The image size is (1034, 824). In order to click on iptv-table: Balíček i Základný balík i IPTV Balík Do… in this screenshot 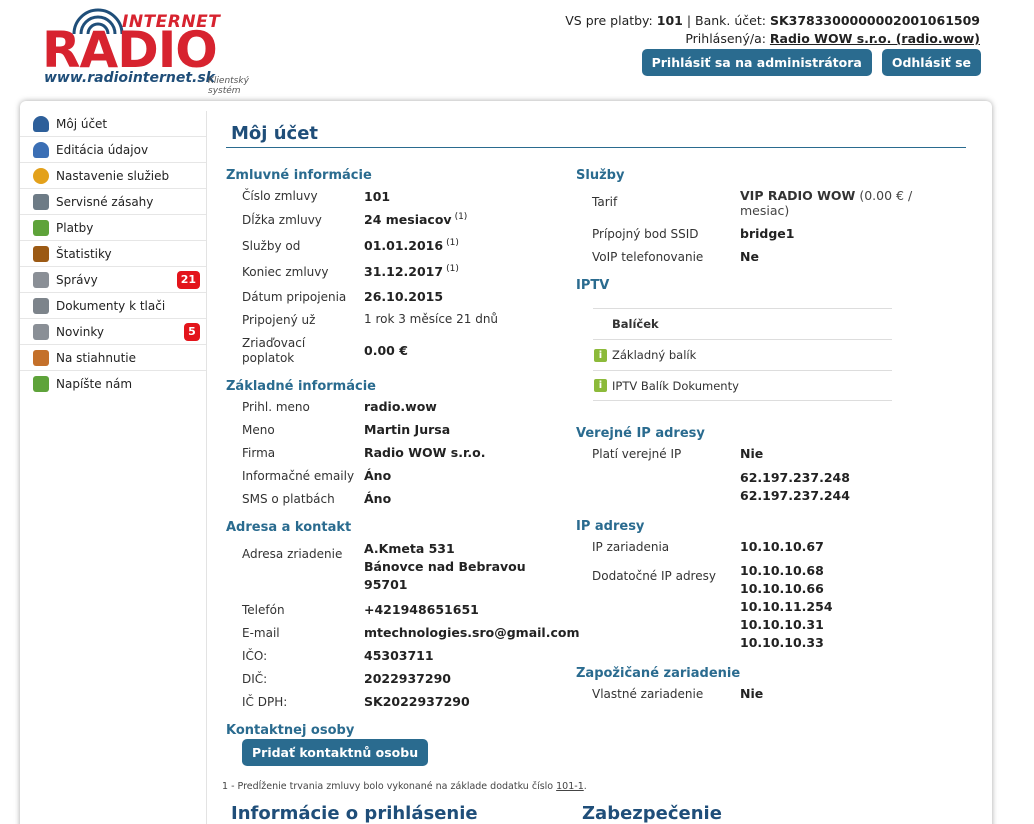, I will do `click(742, 354)`.